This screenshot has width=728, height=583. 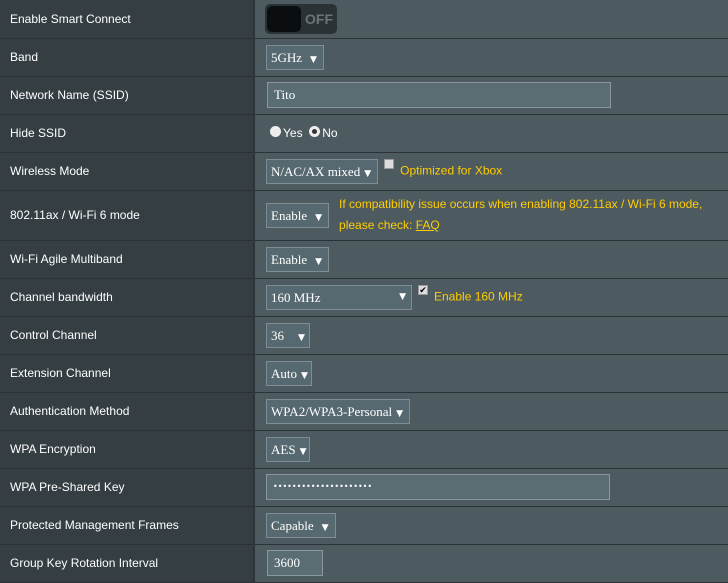 I want to click on enable-160-label: Enable 160 MHz, so click(x=478, y=296).